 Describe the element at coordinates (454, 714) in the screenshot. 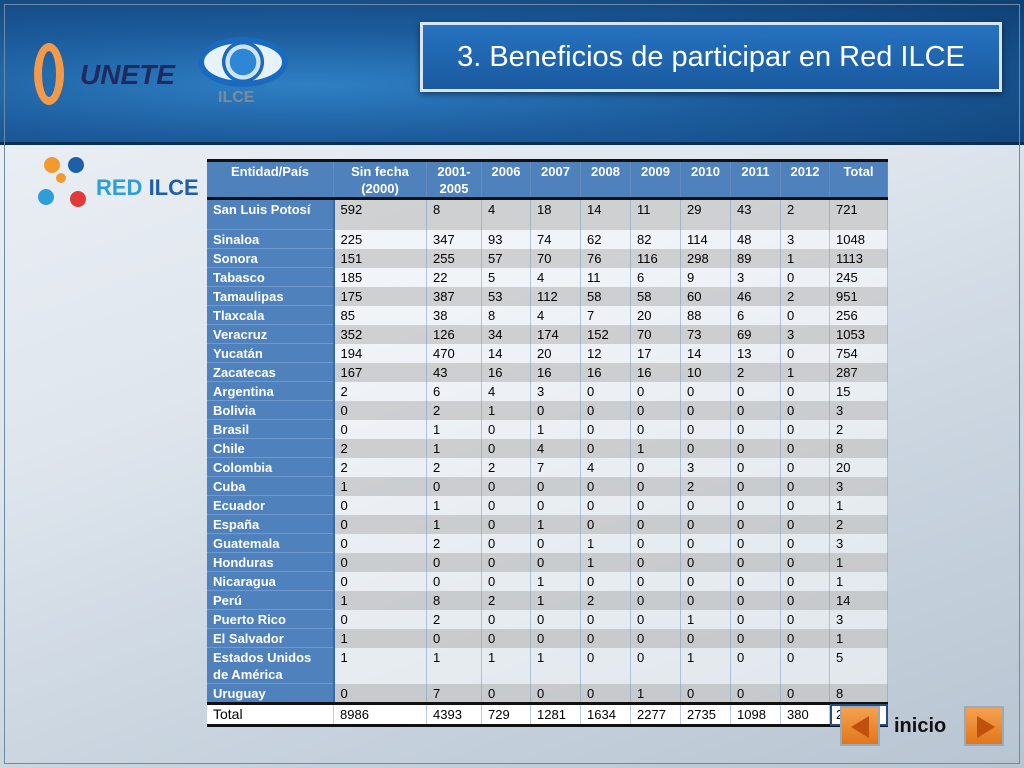

I see `total-value: 4393` at that location.